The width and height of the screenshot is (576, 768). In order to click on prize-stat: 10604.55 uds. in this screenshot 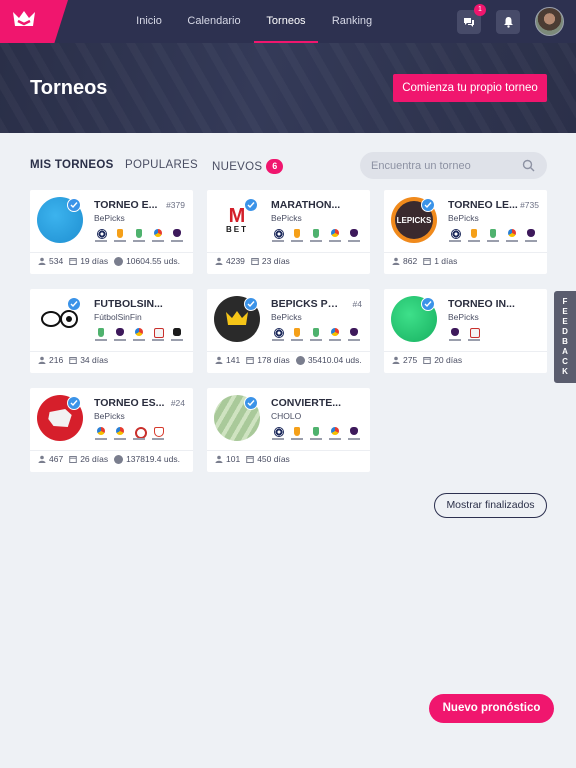, I will do `click(147, 261)`.